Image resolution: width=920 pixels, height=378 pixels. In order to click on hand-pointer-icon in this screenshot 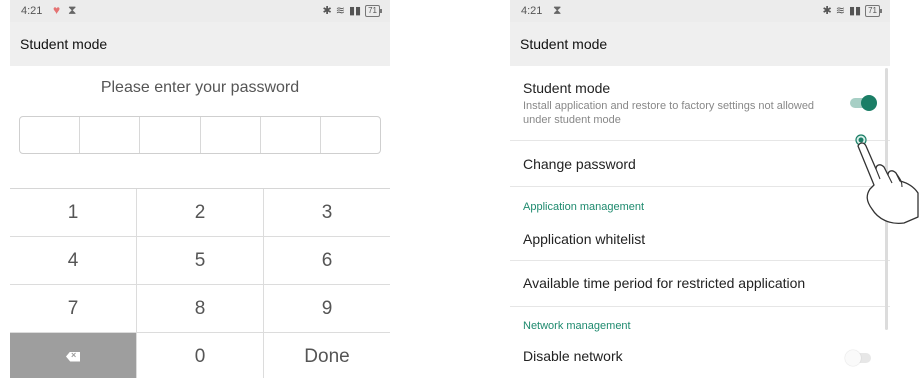, I will do `click(887, 179)`.